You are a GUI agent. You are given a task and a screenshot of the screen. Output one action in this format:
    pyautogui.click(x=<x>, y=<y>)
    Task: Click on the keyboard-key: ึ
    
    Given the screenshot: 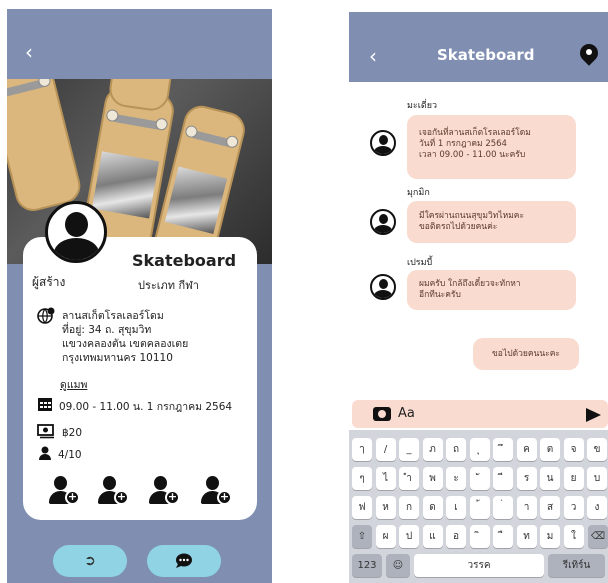 What is the action you would take?
    pyautogui.click(x=503, y=449)
    